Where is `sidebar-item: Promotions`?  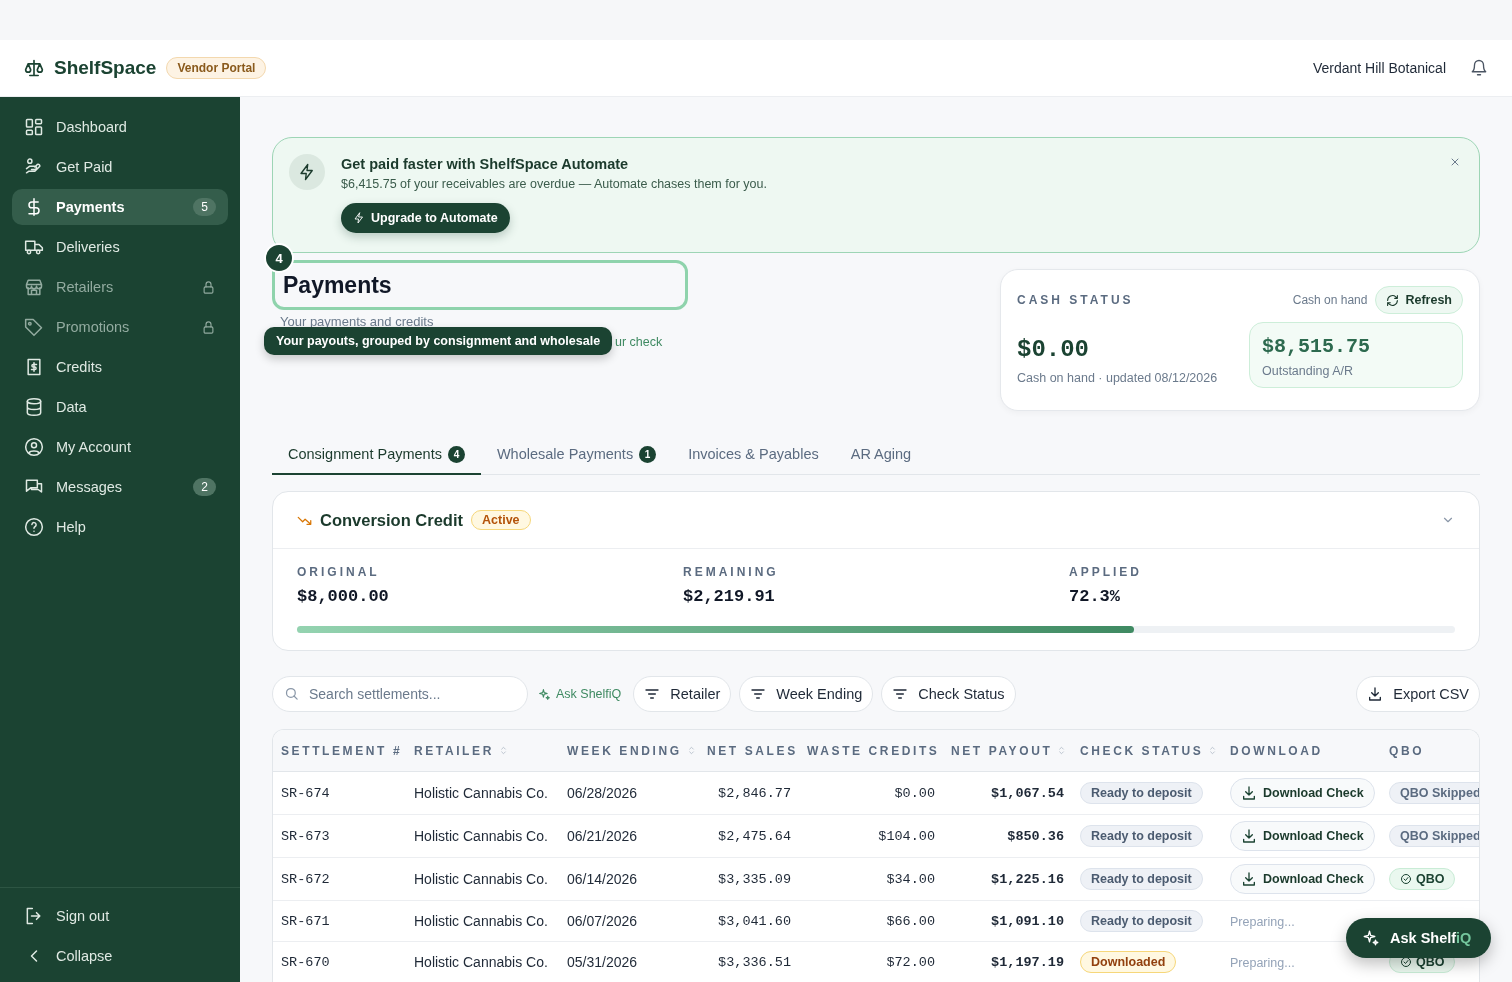
sidebar-item: Promotions is located at coordinates (120, 327).